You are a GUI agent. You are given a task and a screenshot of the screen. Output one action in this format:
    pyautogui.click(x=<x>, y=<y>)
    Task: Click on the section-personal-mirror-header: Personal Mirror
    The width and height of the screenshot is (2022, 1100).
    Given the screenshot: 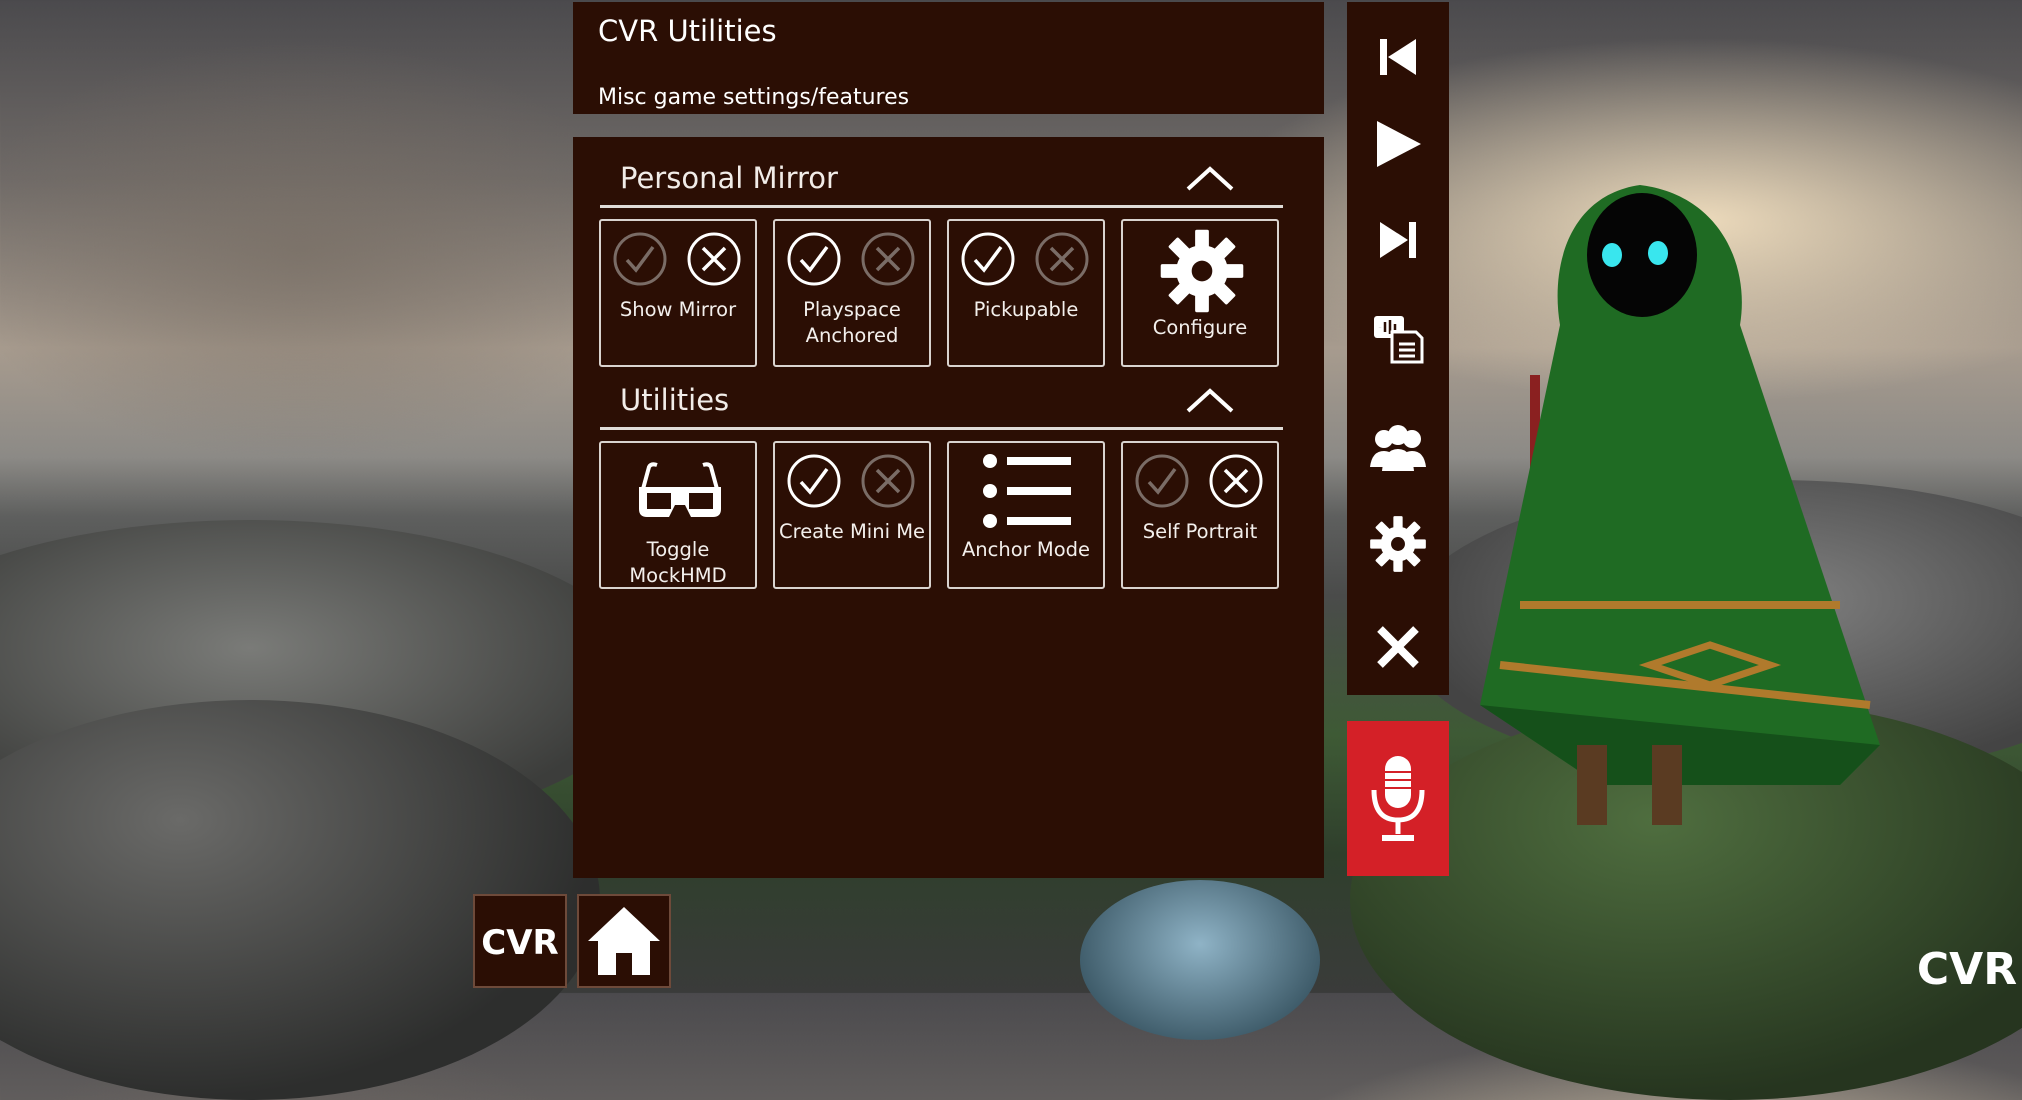 What is the action you would take?
    pyautogui.click(x=941, y=172)
    